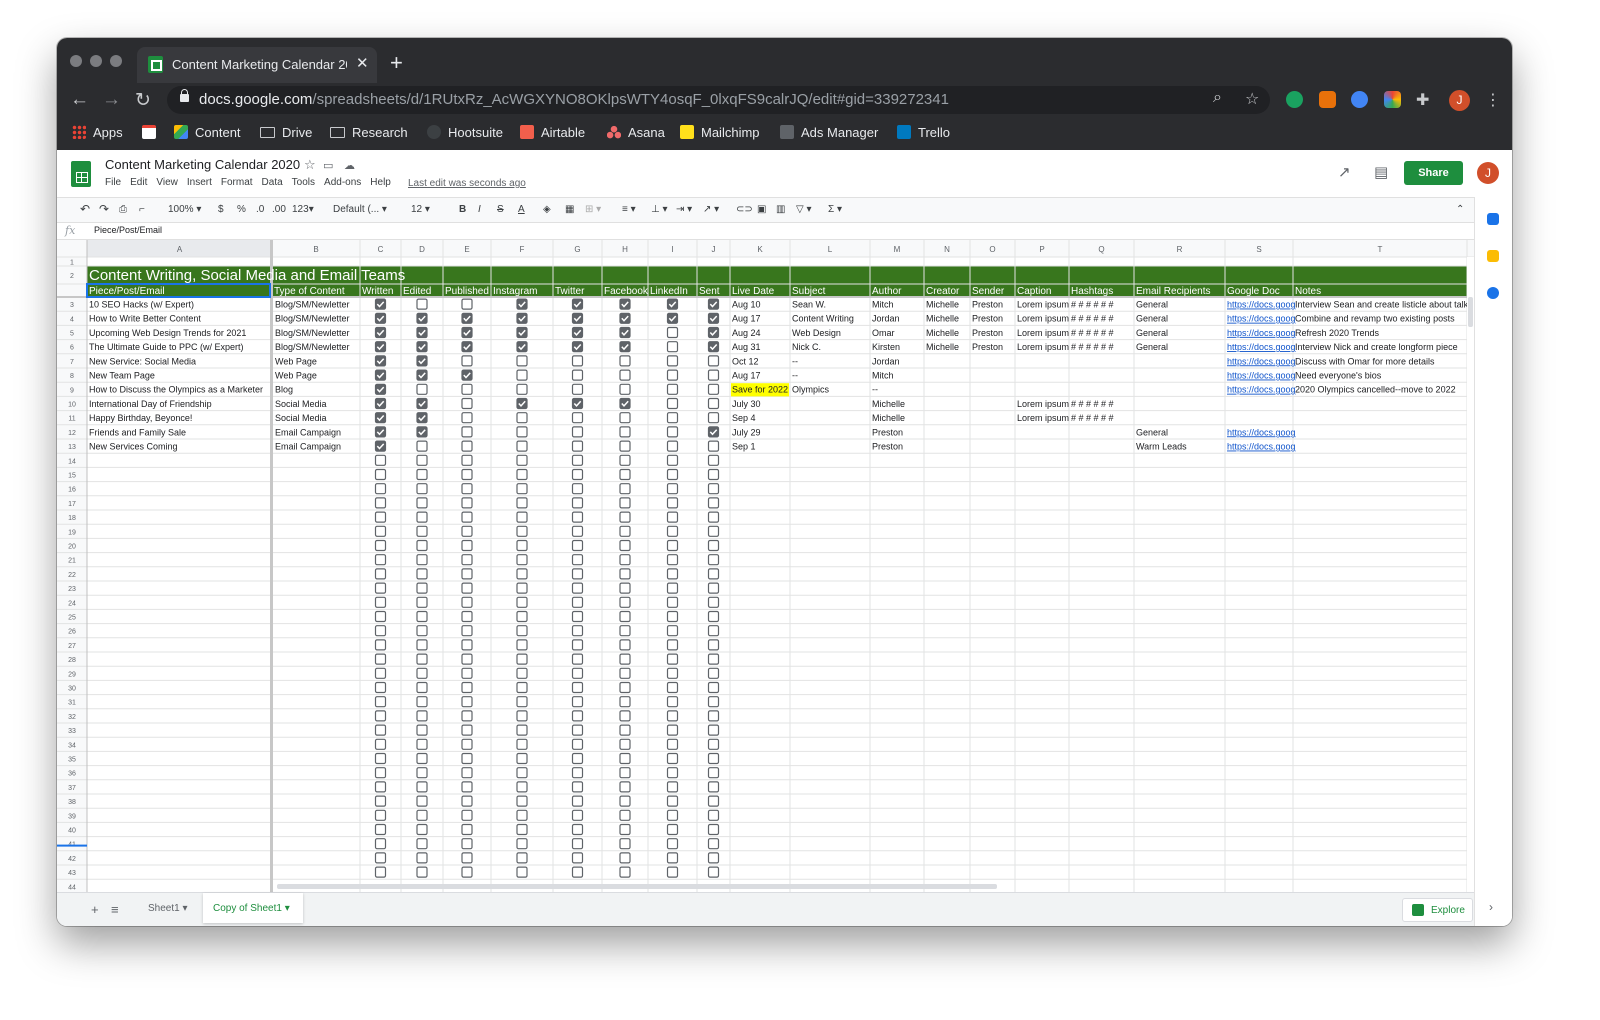 This screenshot has width=1600, height=1020. Describe the element at coordinates (745, 361) in the screenshot. I see `cell-live-date: Oct 12` at that location.